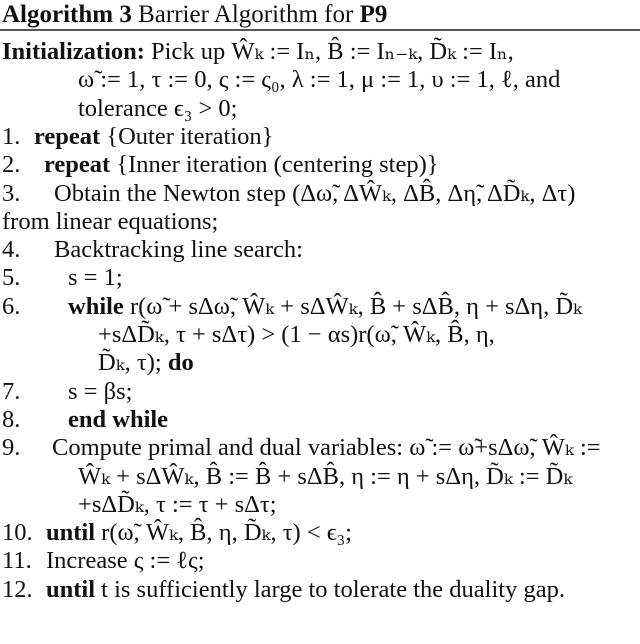 This screenshot has height=644, width=640. I want to click on algorithm-line: 5. s = 1;, so click(62, 278).